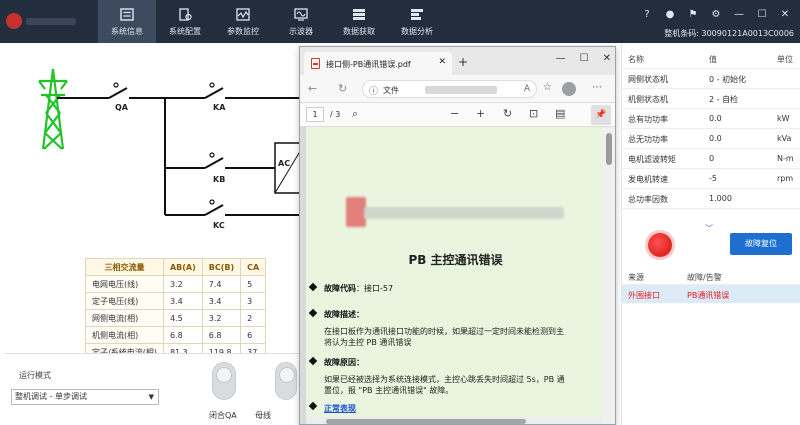 Image resolution: width=800 pixels, height=425 pixels. What do you see at coordinates (417, 21) in the screenshot?
I see `tab-data-analysis: 数据分析` at bounding box center [417, 21].